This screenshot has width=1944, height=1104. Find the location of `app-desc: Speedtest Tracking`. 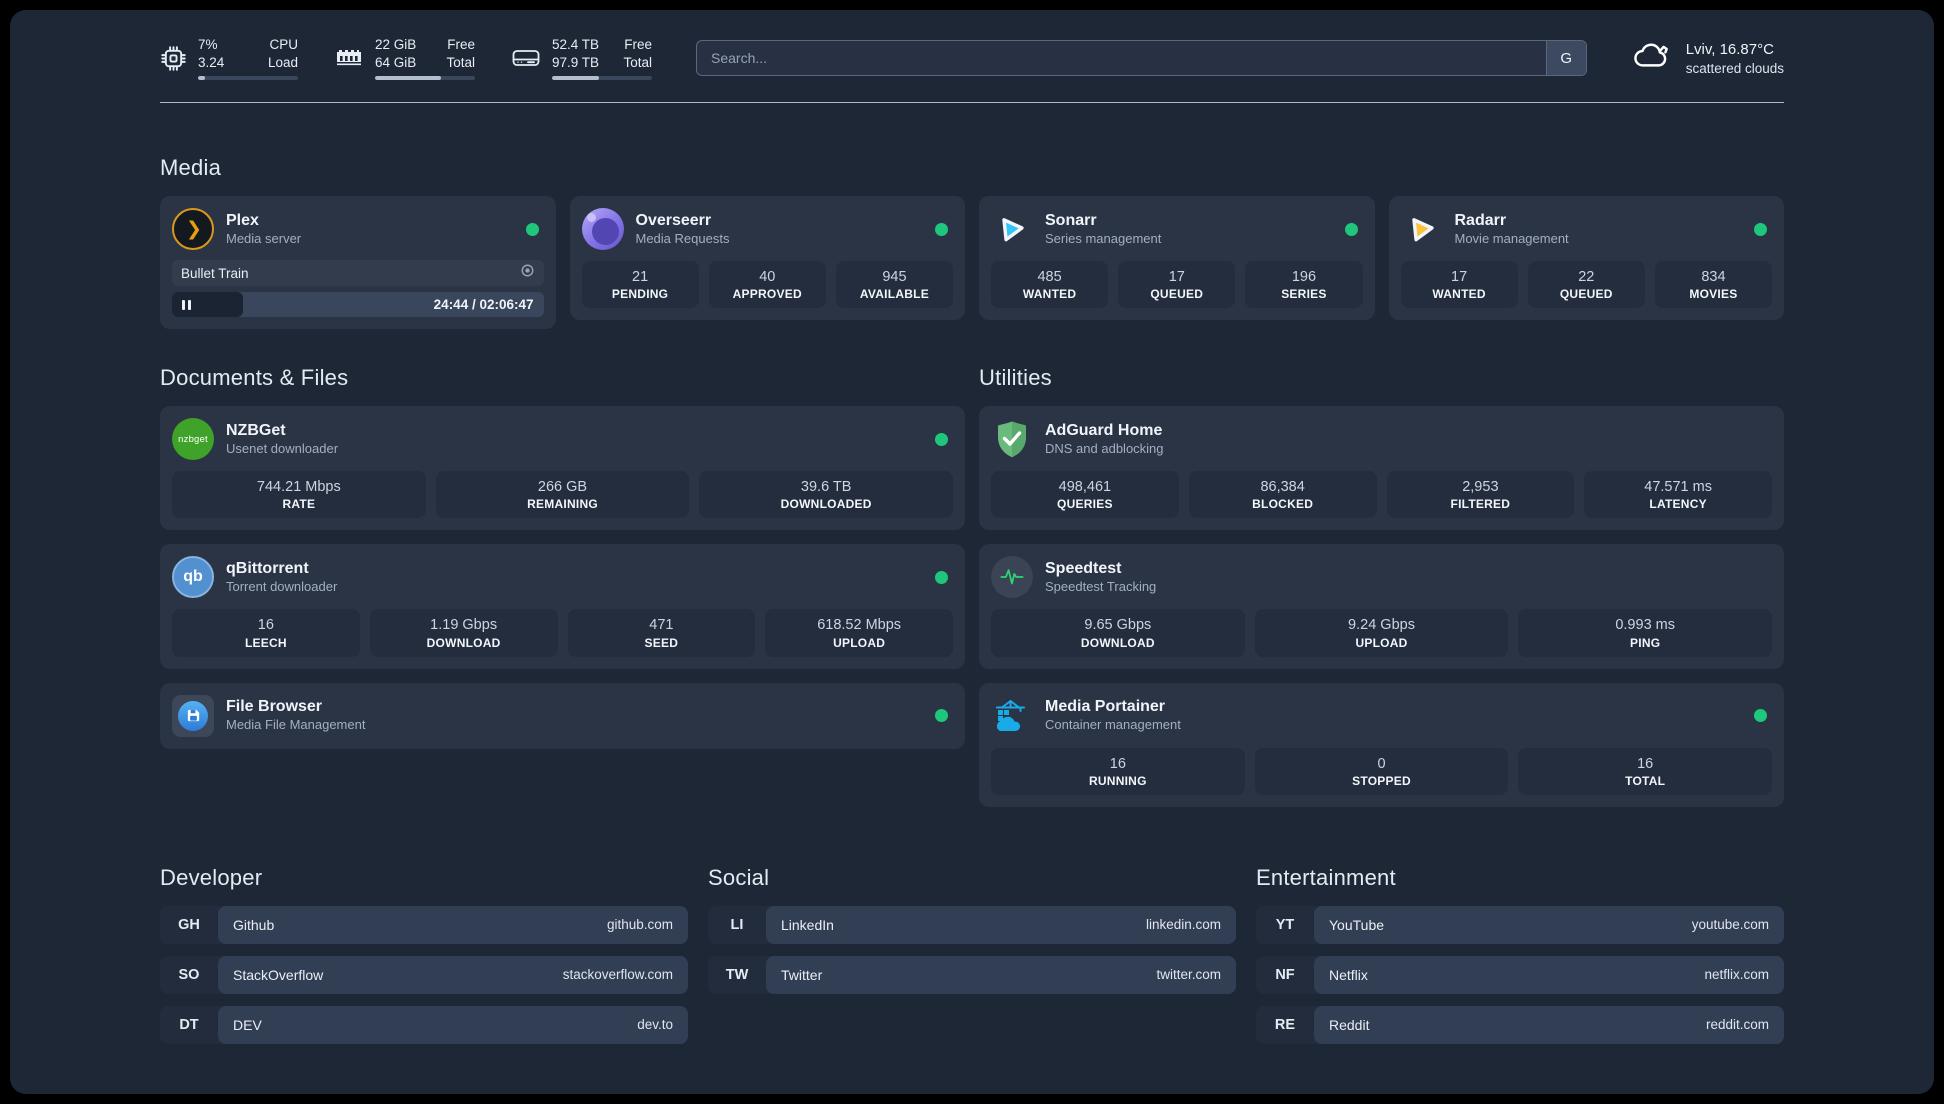

app-desc: Speedtest Tracking is located at coordinates (1101, 586).